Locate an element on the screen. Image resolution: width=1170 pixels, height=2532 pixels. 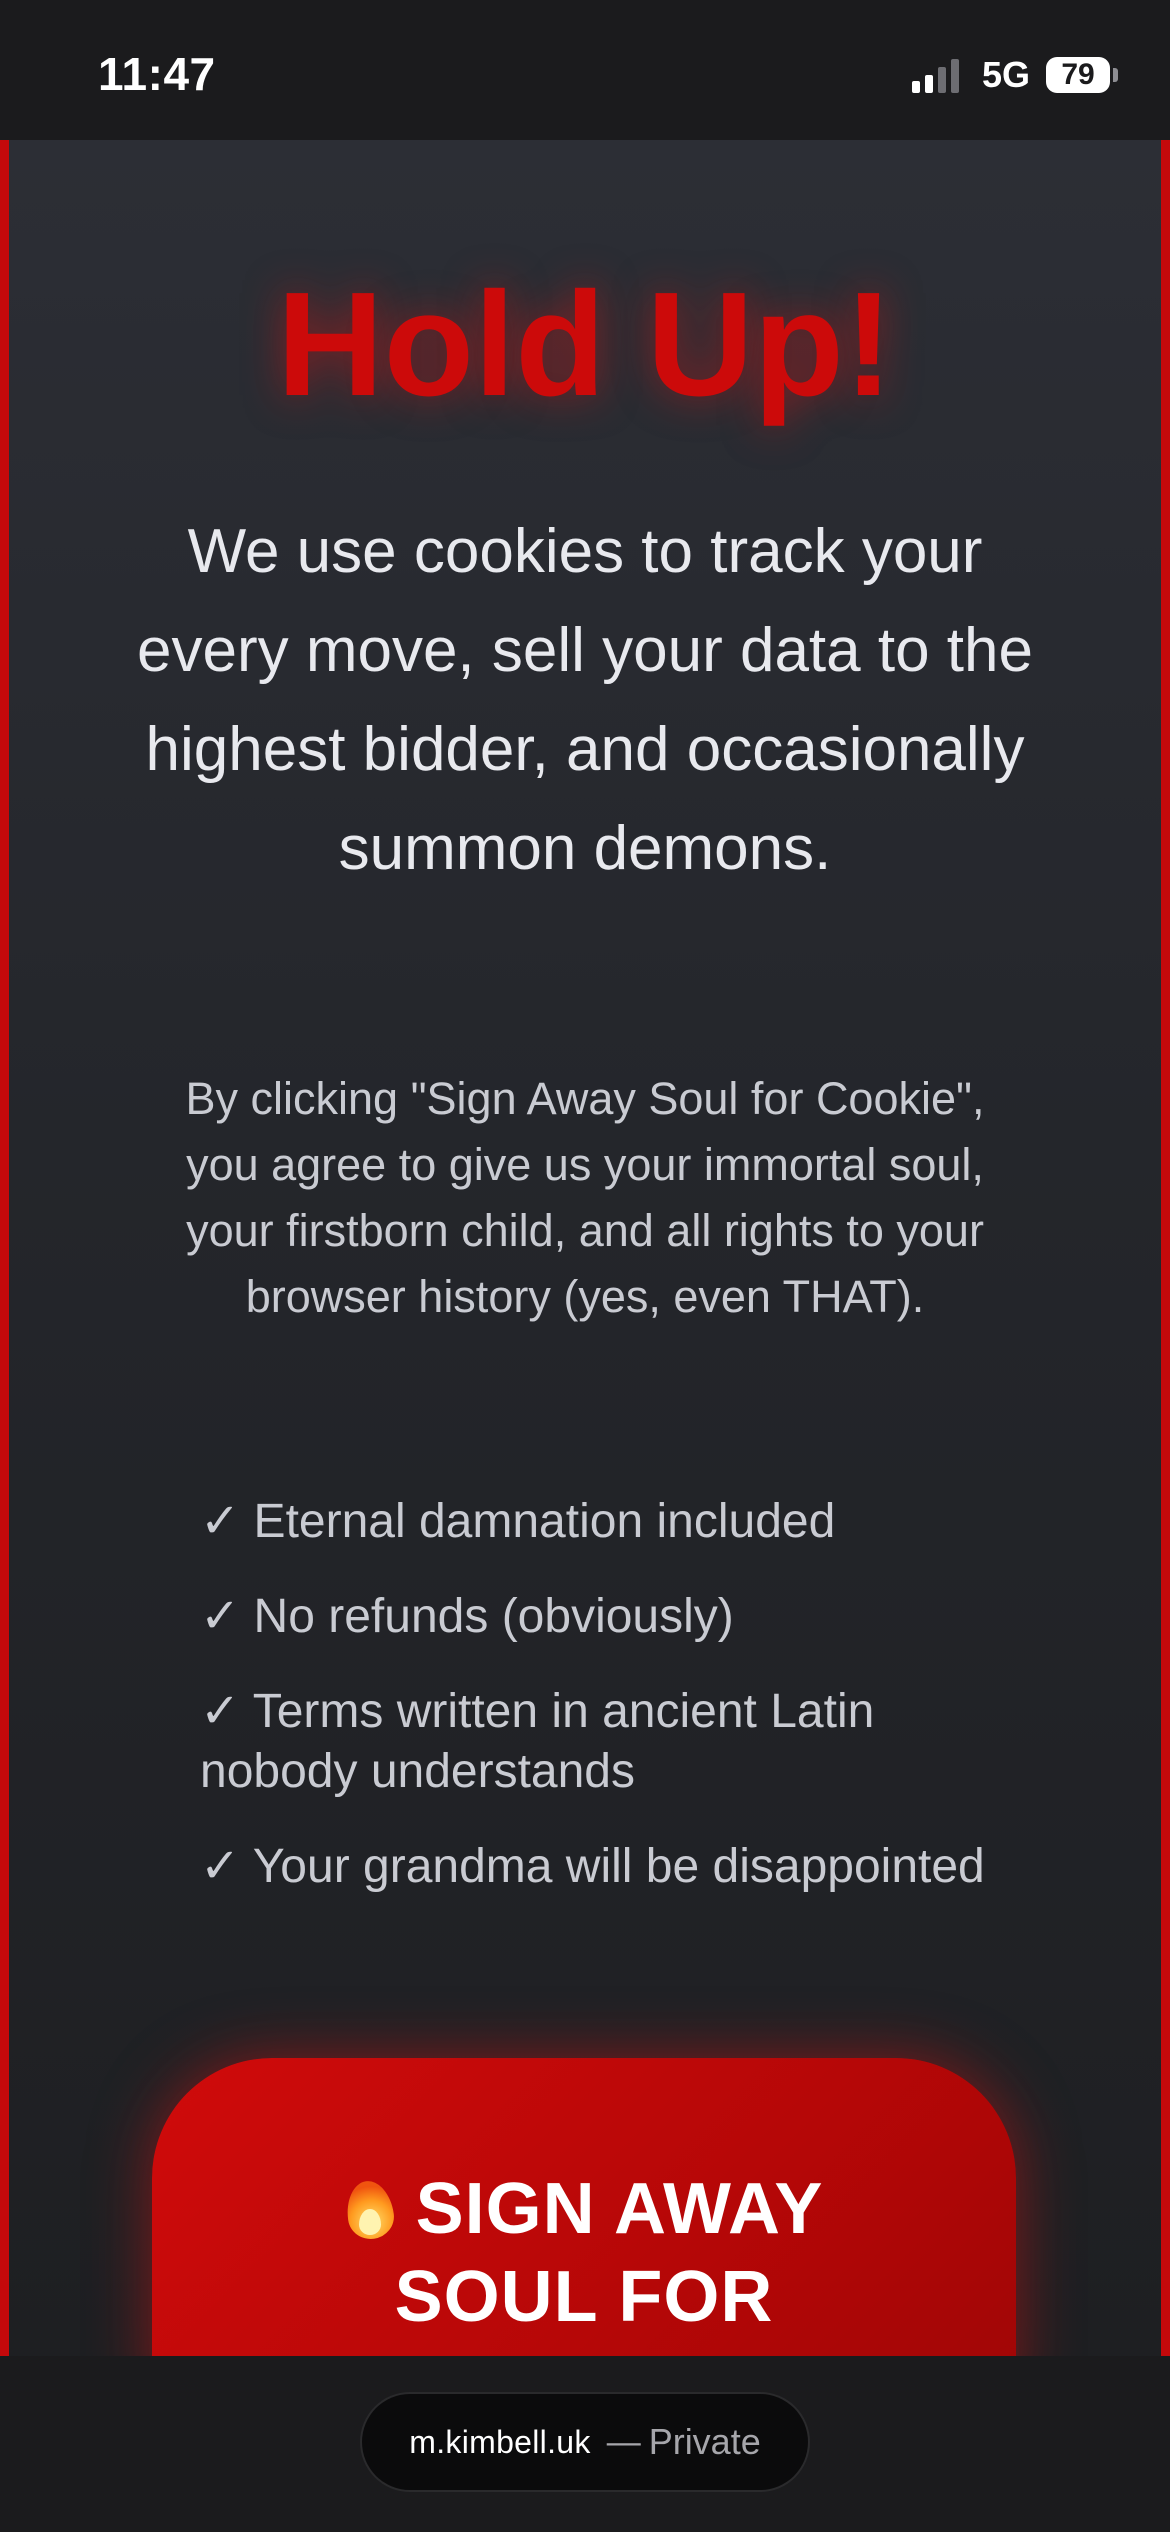
network-type-label: 5G is located at coordinates (1005, 74).